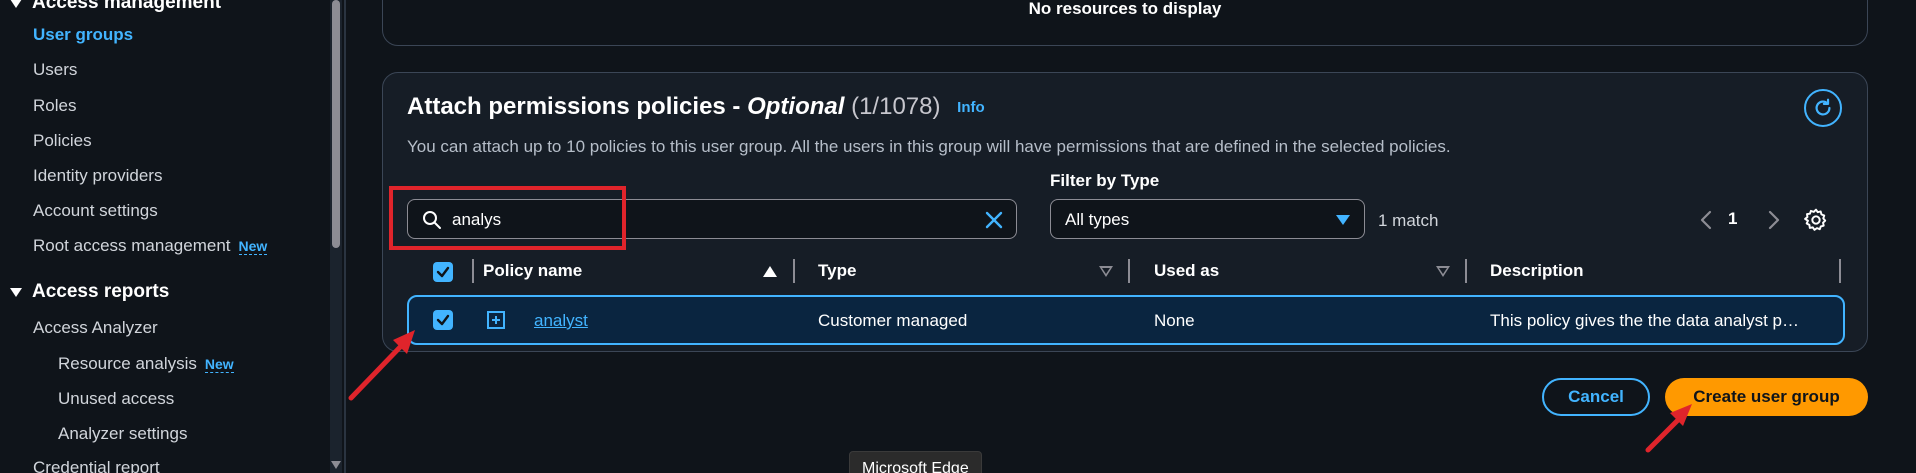 This screenshot has width=1916, height=473. I want to click on scroll-down-arrow-icon, so click(336, 465).